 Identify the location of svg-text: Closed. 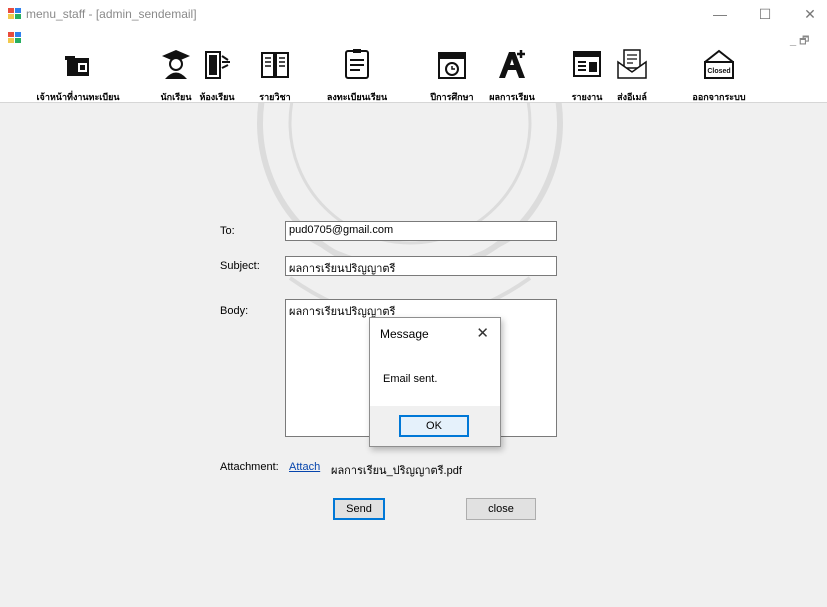
(718, 71).